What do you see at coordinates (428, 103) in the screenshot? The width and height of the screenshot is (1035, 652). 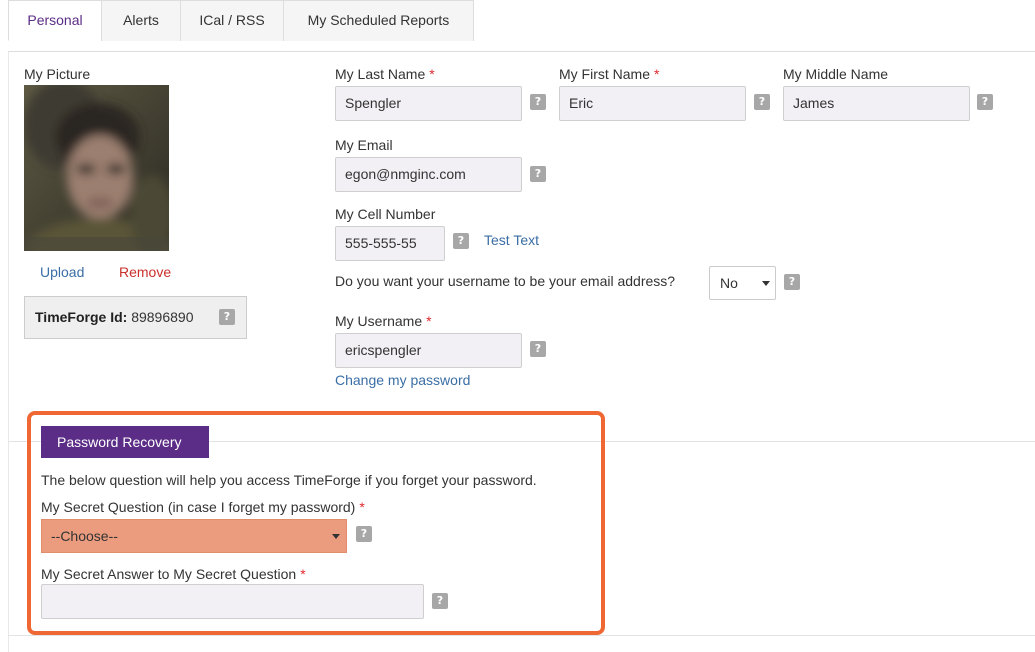 I see `last-name-input: Spengler` at bounding box center [428, 103].